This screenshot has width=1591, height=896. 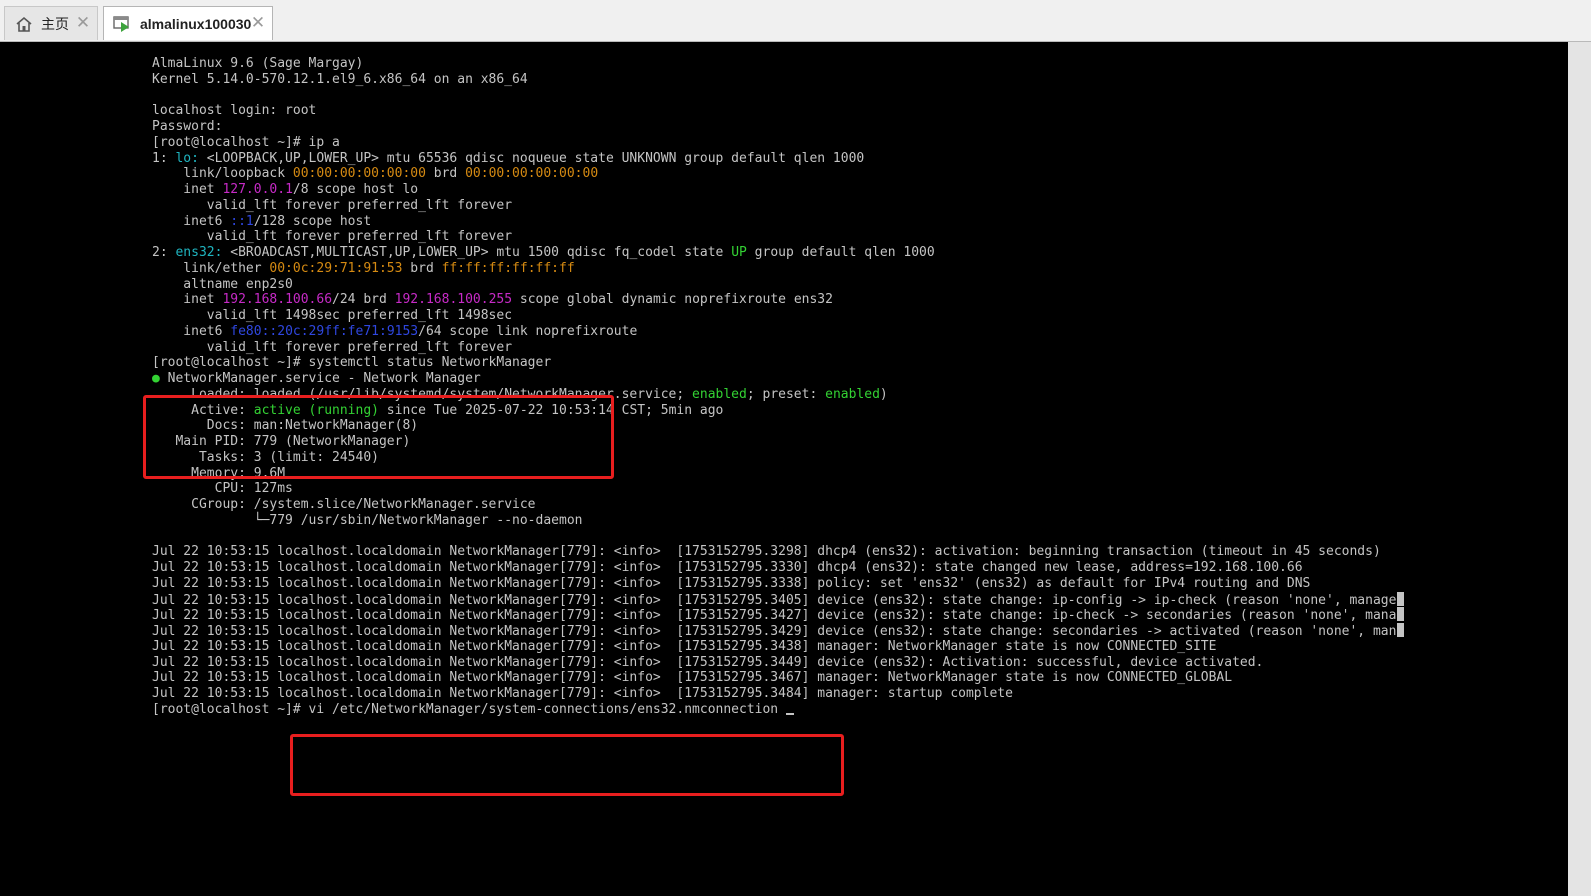 I want to click on terminal-line: localhost login: root, so click(x=778, y=111).